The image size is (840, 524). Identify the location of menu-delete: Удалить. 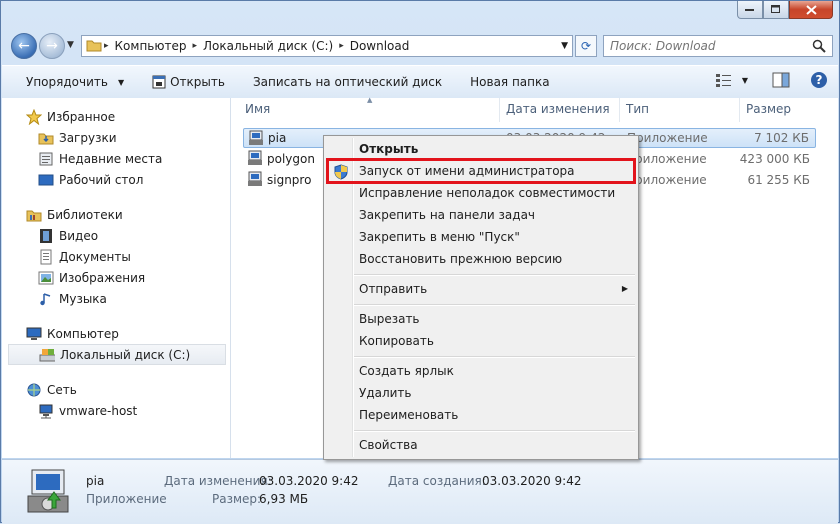
(385, 393).